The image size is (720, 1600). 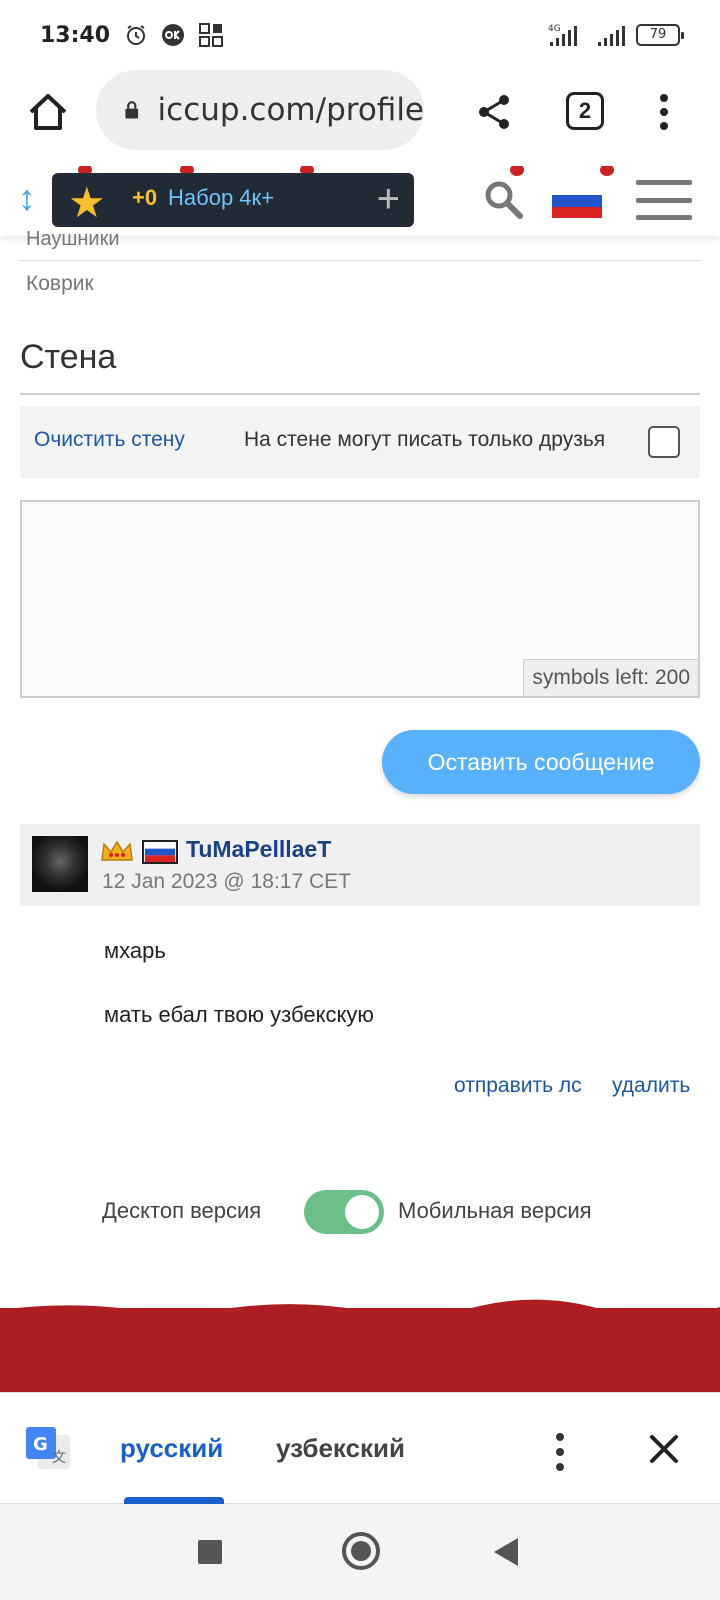 I want to click on post-text-line: мхарь, so click(x=135, y=950).